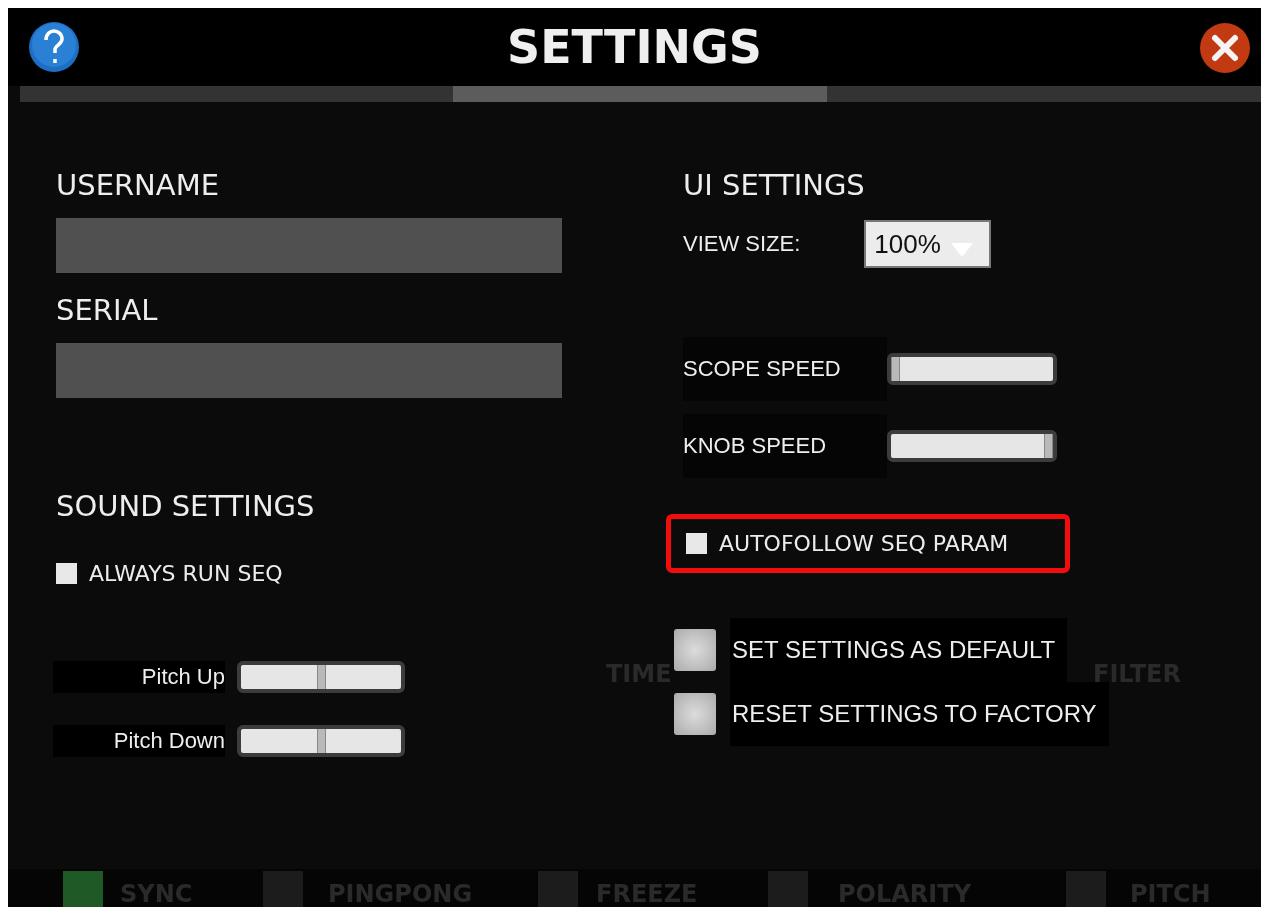 The width and height of the screenshot is (1261, 907). What do you see at coordinates (309, 245) in the screenshot?
I see `username-field` at bounding box center [309, 245].